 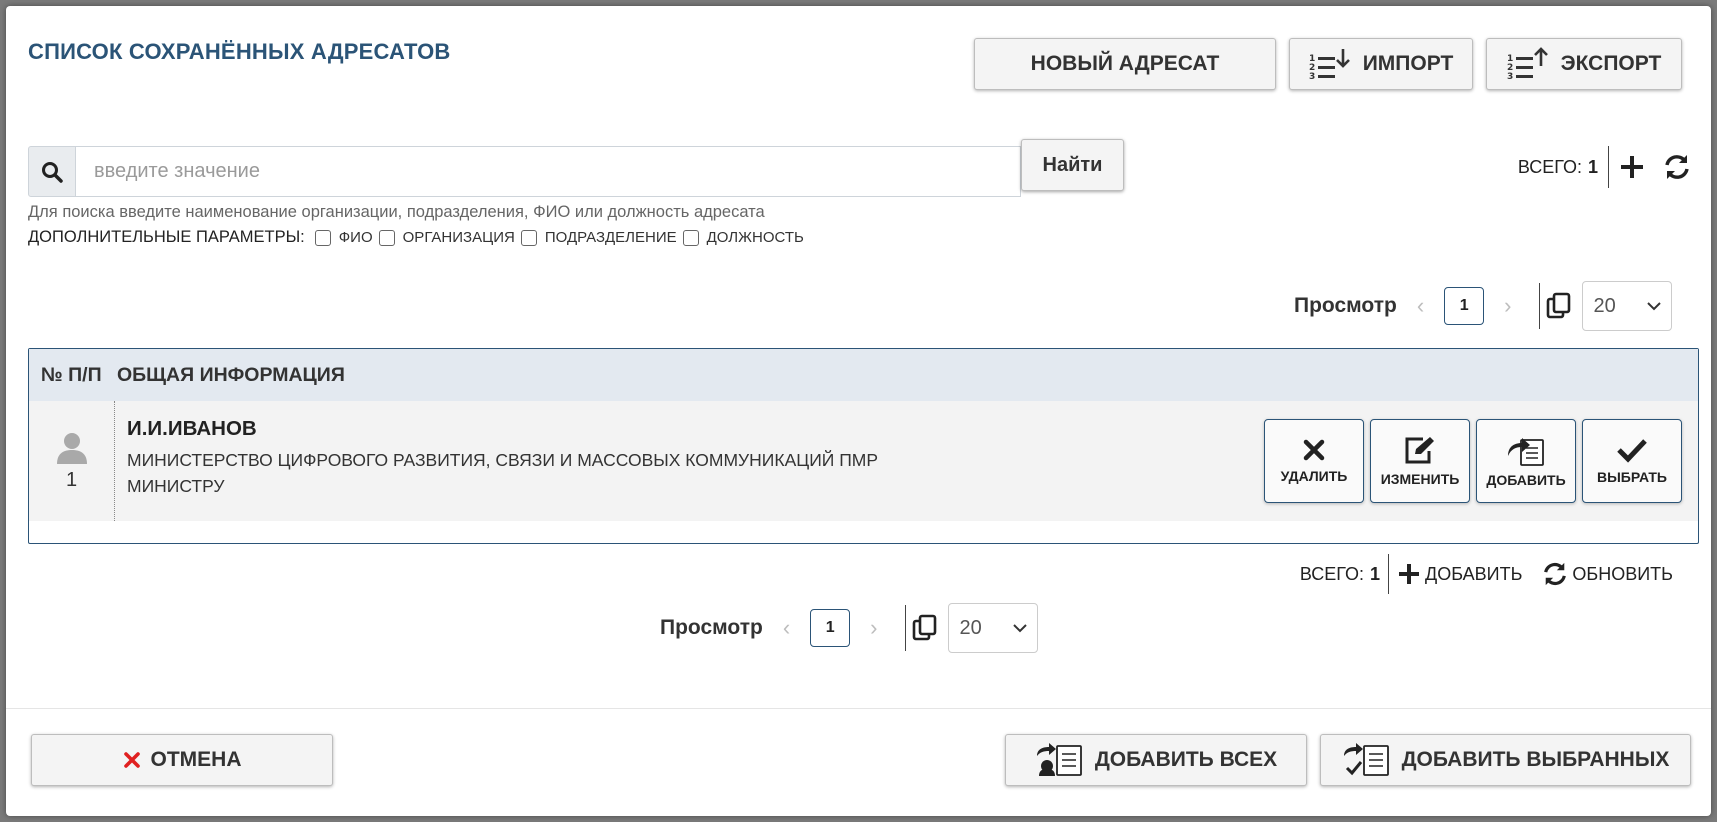 I want to click on search-input, so click(x=548, y=171).